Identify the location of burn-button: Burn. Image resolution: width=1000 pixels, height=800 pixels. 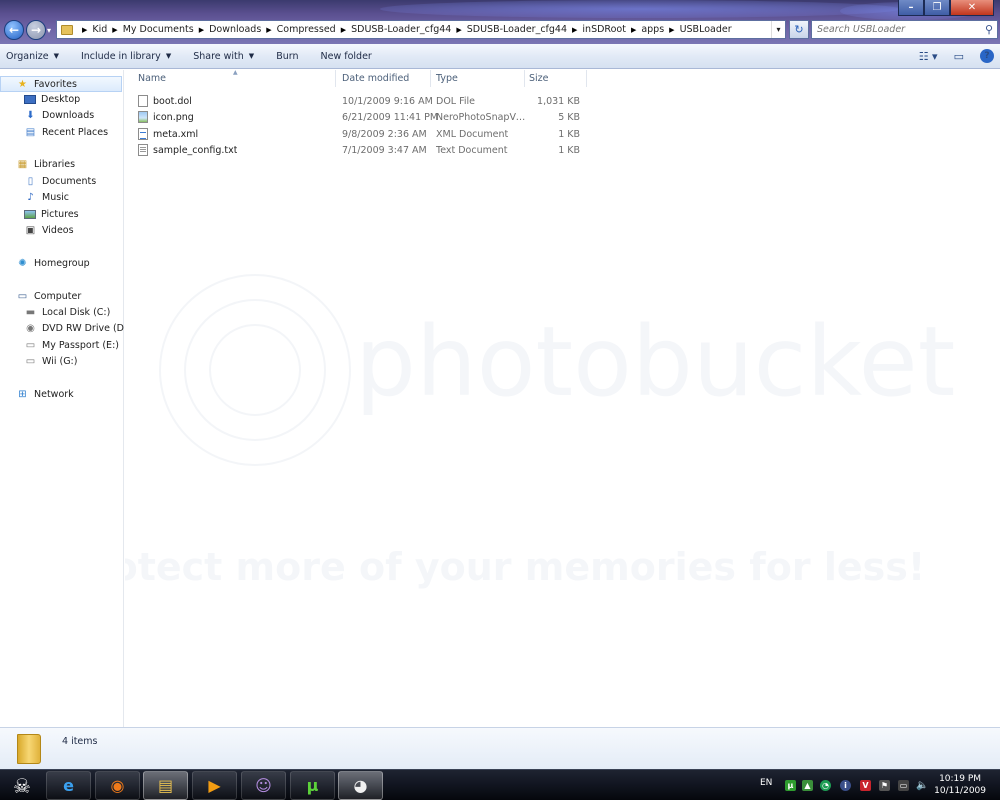
(287, 56).